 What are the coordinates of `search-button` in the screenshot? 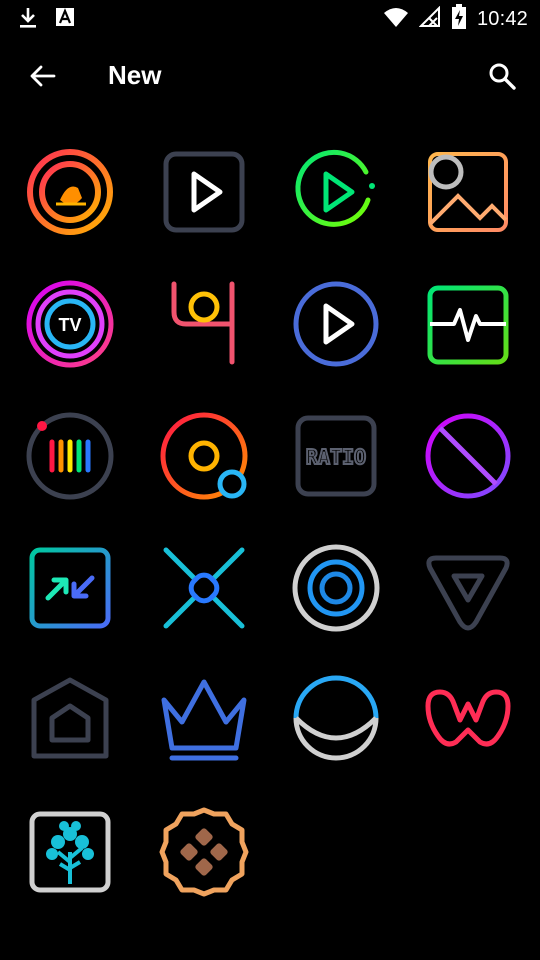 It's located at (502, 78).